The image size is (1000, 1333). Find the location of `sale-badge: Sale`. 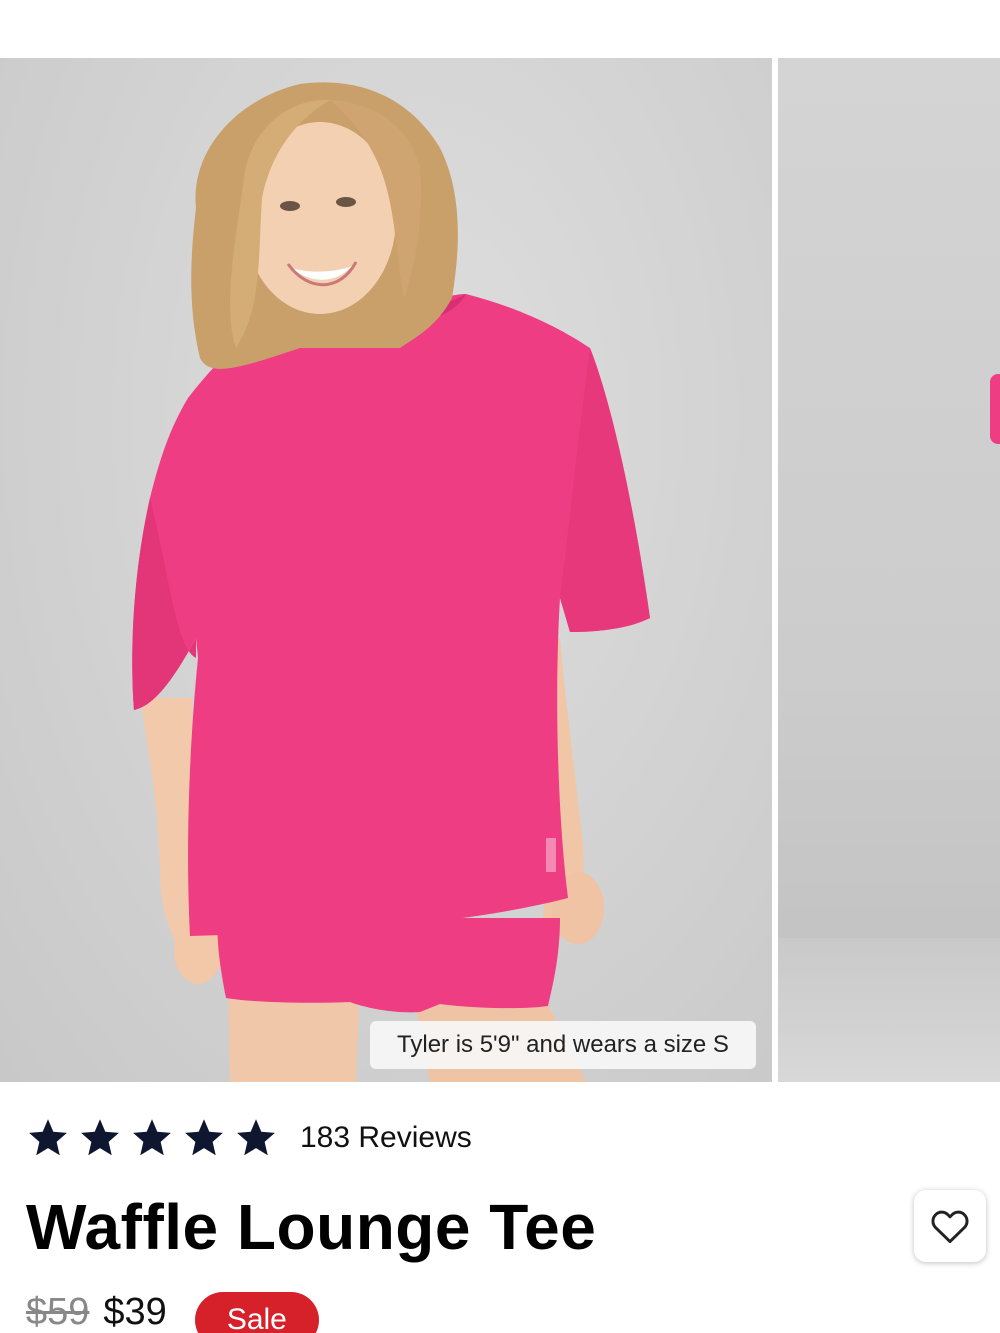

sale-badge: Sale is located at coordinates (256, 1312).